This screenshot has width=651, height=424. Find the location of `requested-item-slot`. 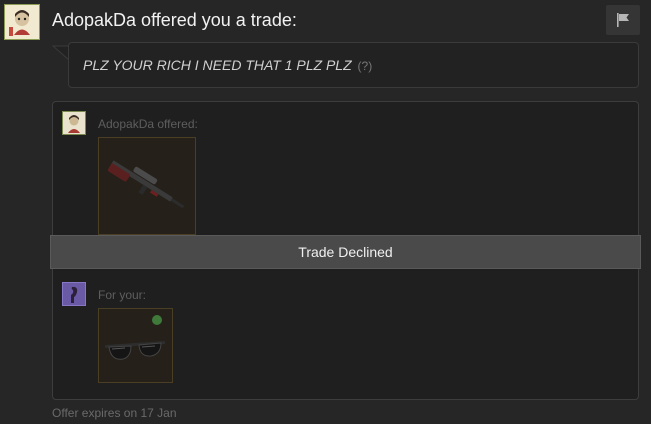

requested-item-slot is located at coordinates (135, 345).